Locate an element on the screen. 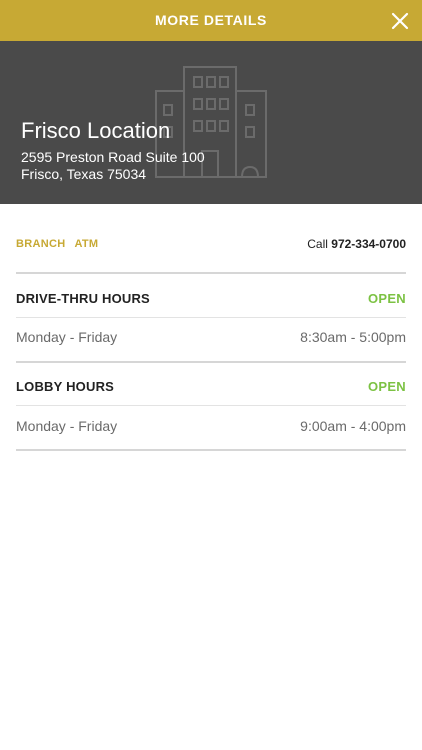 This screenshot has width=422, height=750. close-icon is located at coordinates (400, 21).